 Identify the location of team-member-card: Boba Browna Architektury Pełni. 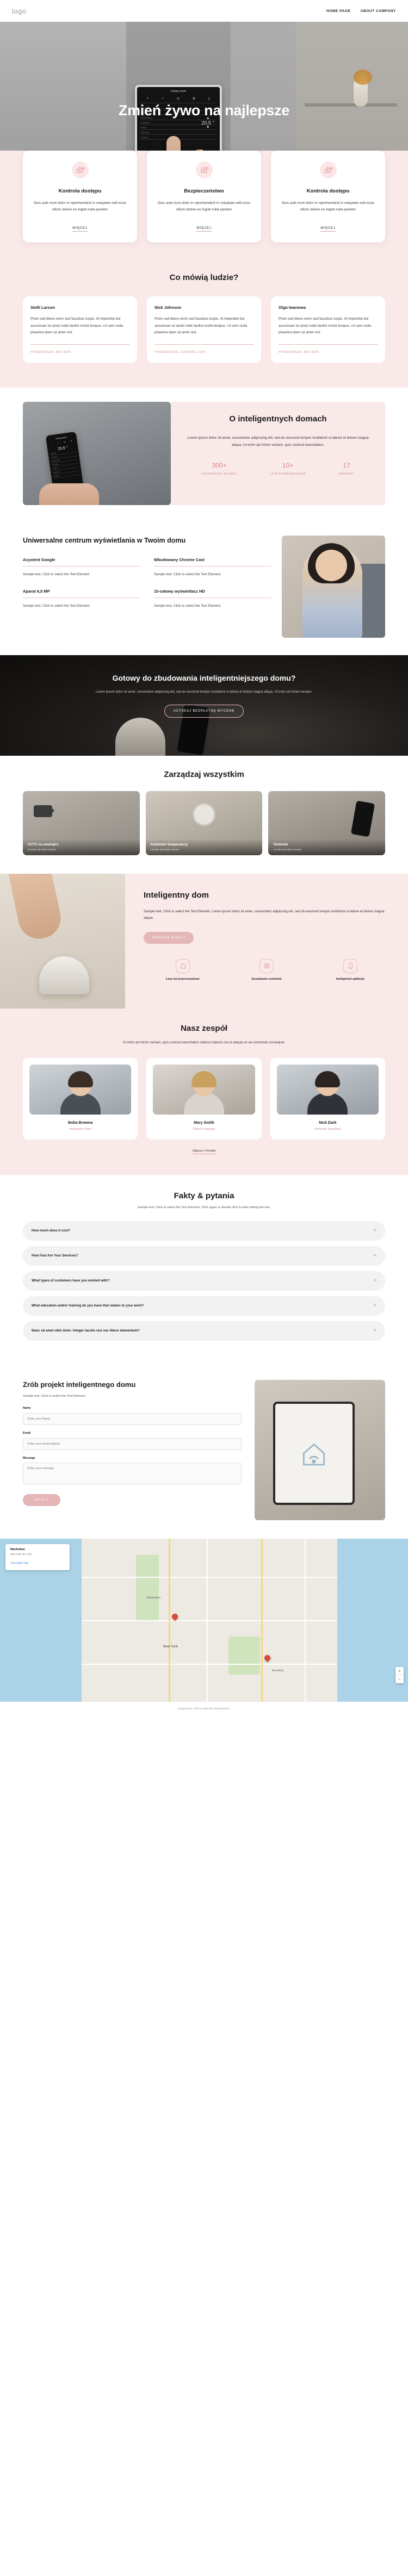
(80, 1098).